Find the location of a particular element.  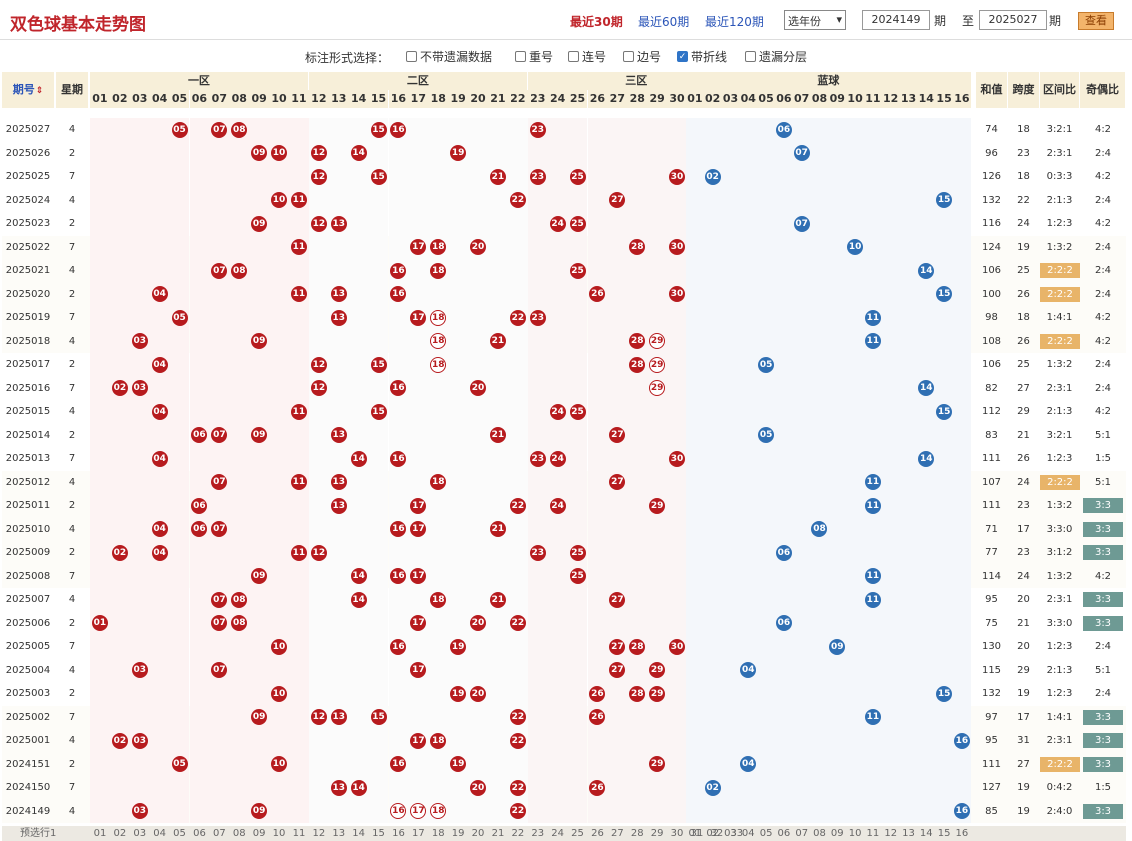

preselect-red-number: 25 is located at coordinates (578, 833).